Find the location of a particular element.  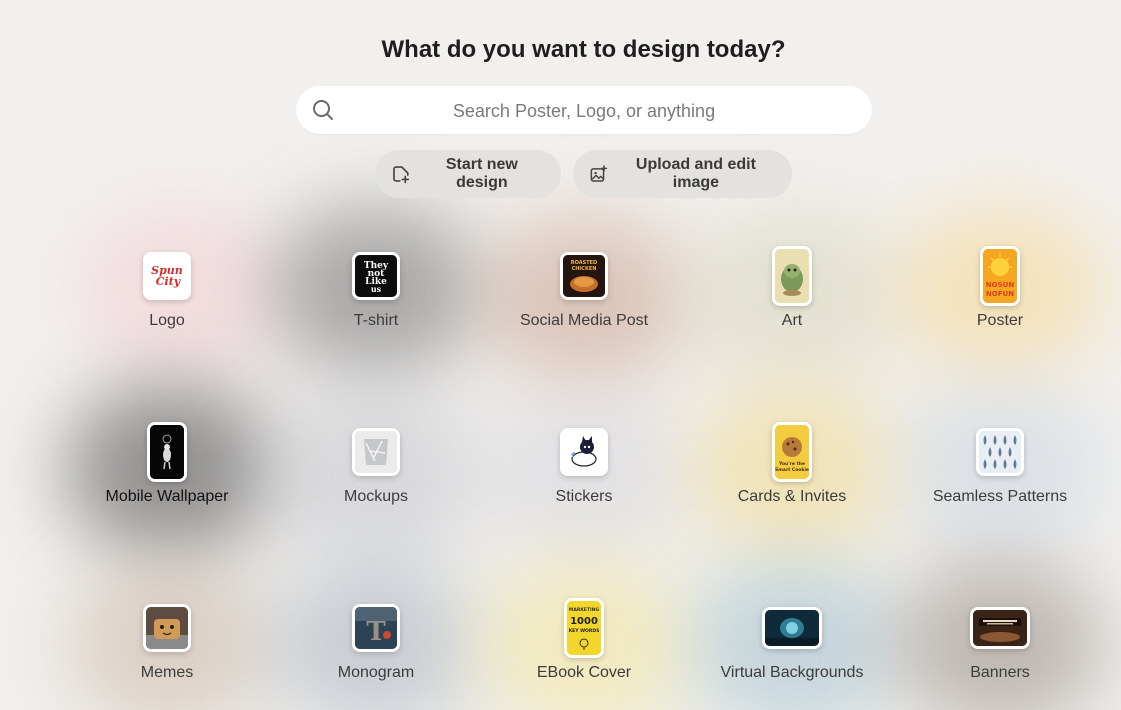

page-title: What do you want to design today? is located at coordinates (583, 49).